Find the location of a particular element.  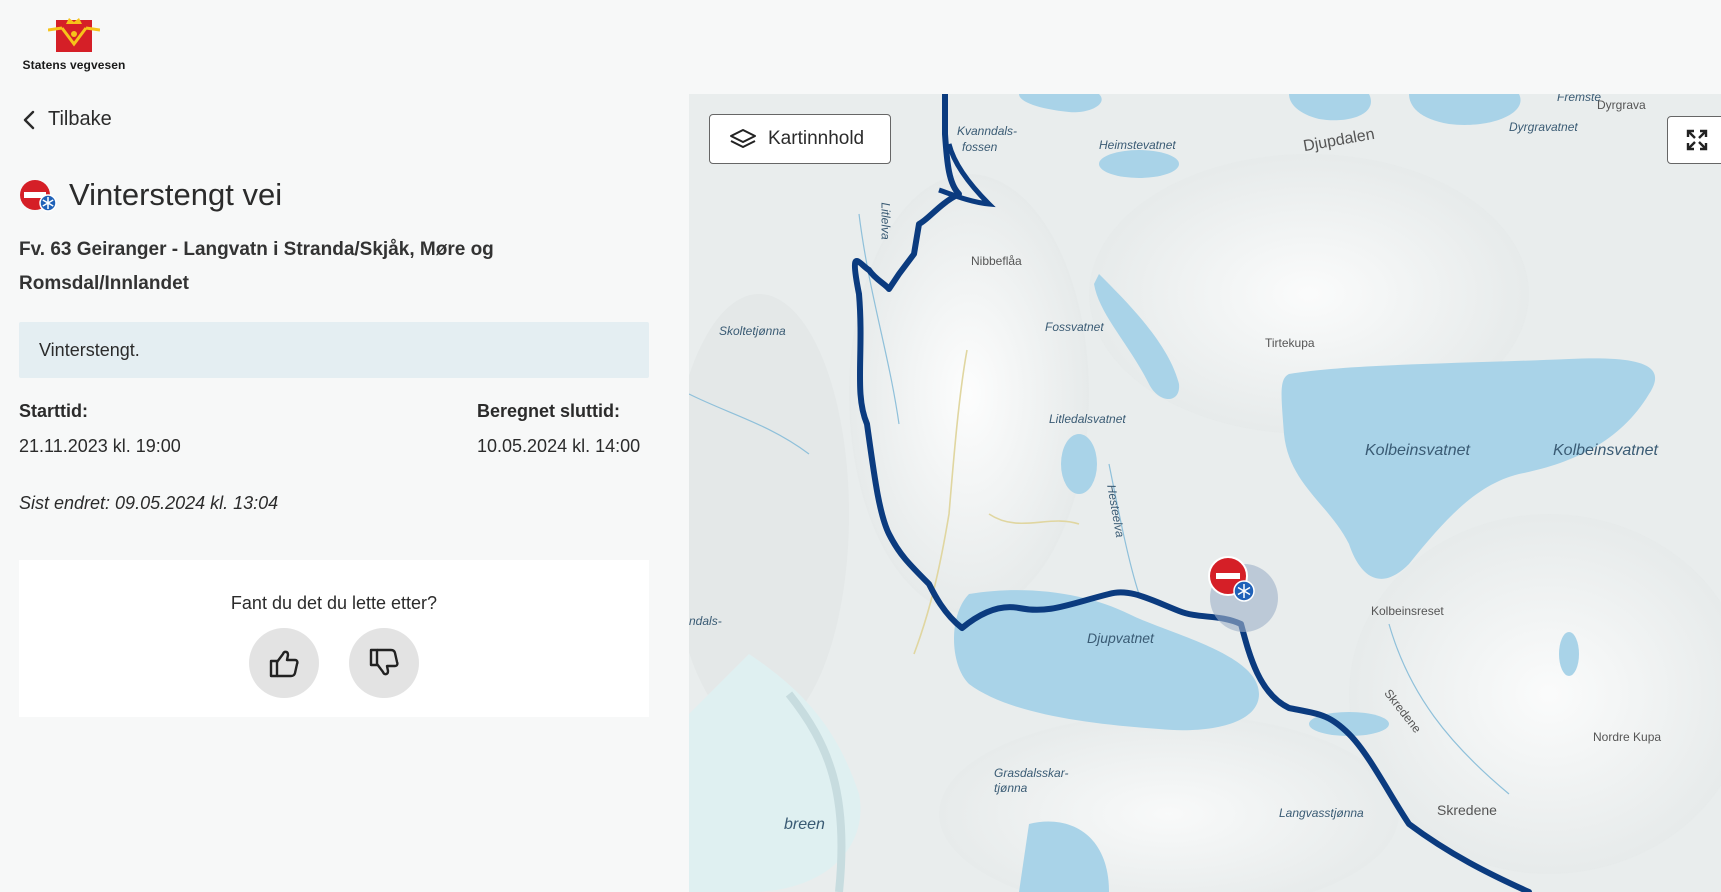

closure-marker is located at coordinates (1244, 596).